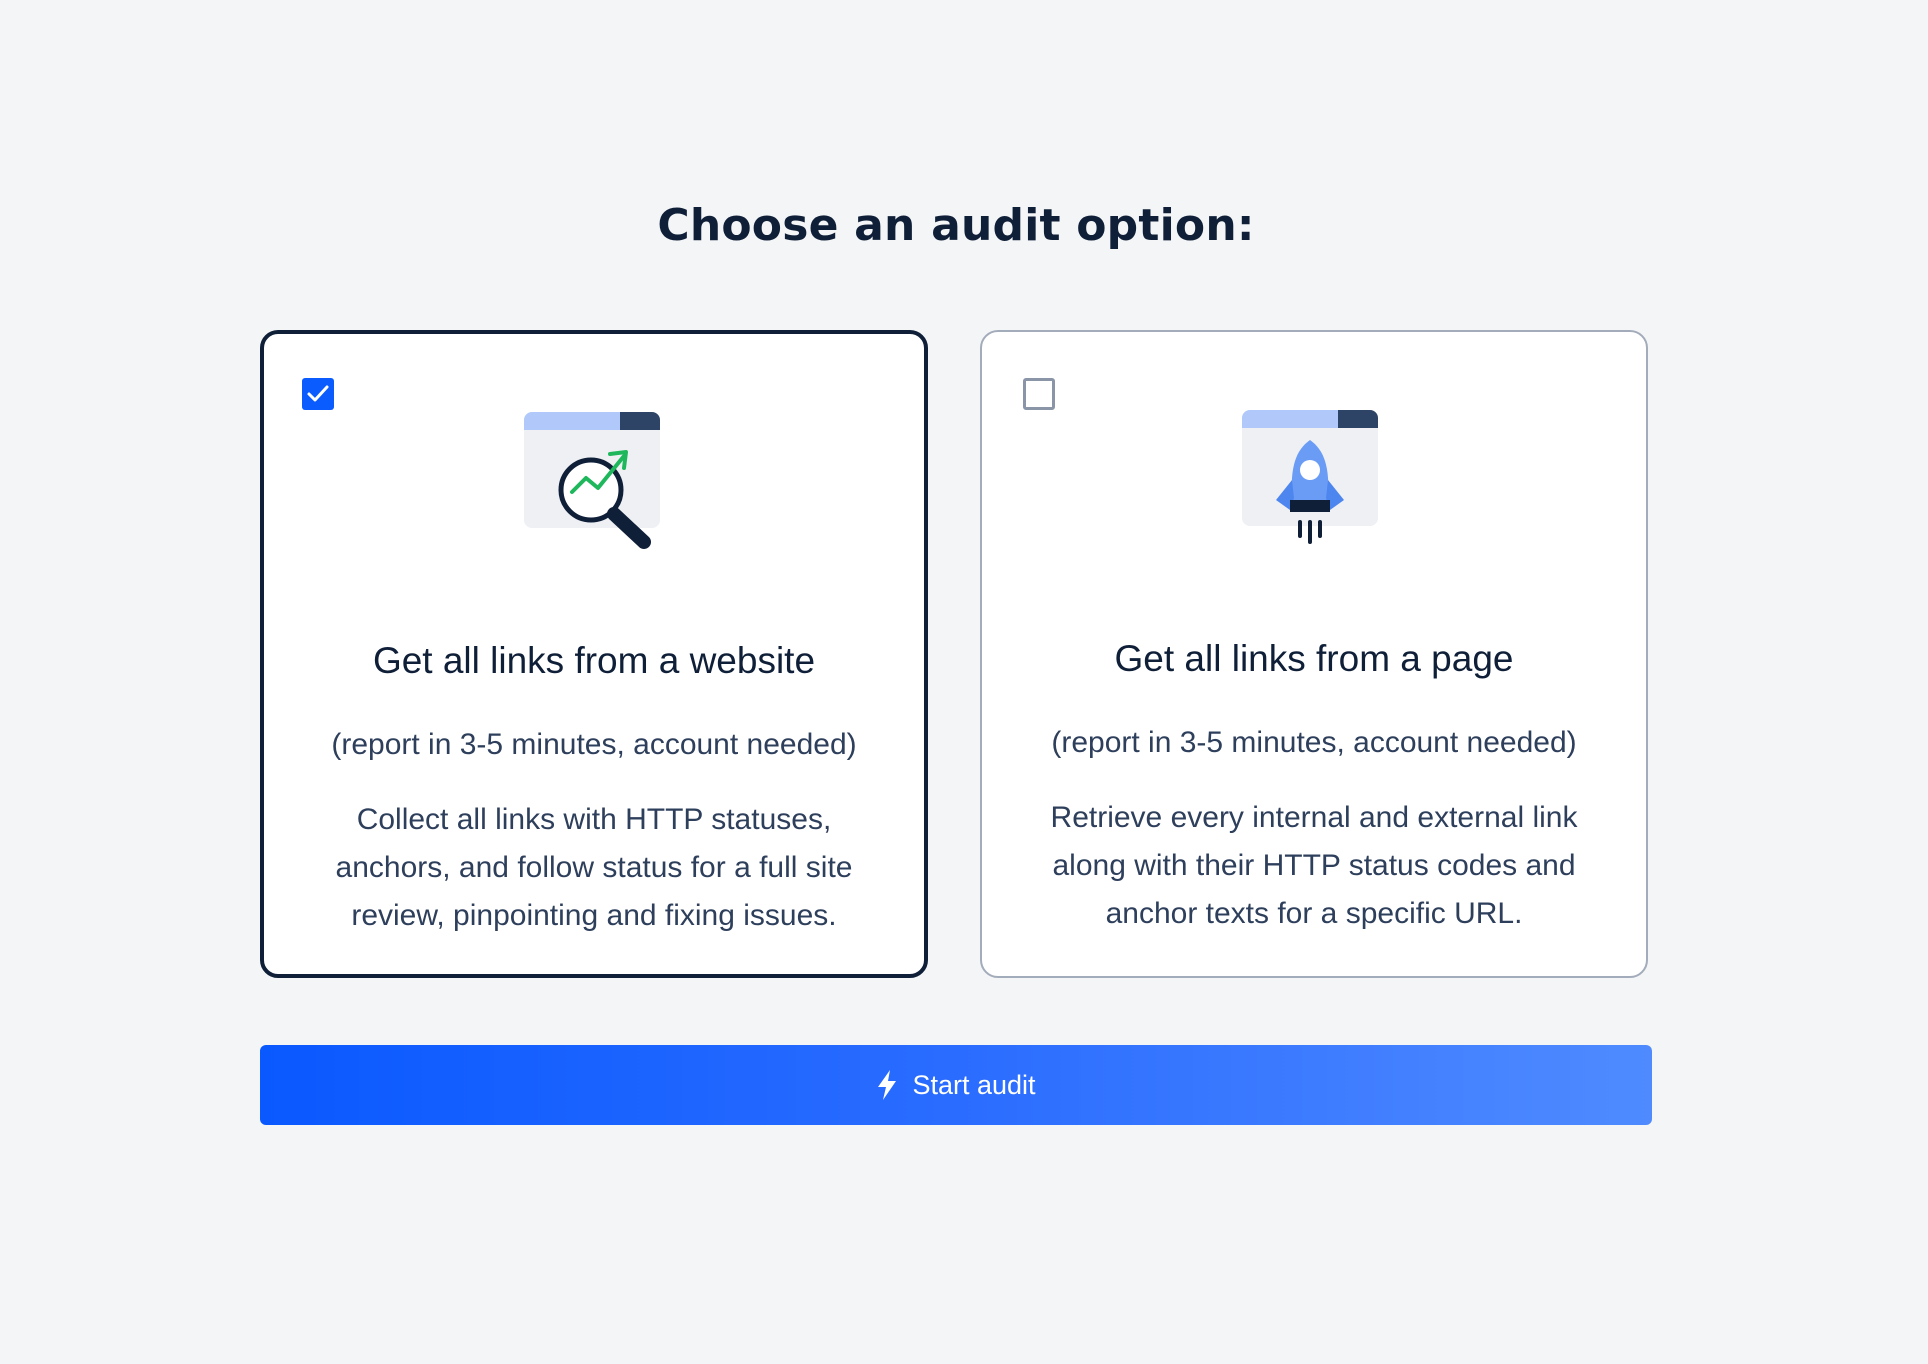 The image size is (1928, 1364). Describe the element at coordinates (1312, 485) in the screenshot. I see `rocket-page-icon` at that location.